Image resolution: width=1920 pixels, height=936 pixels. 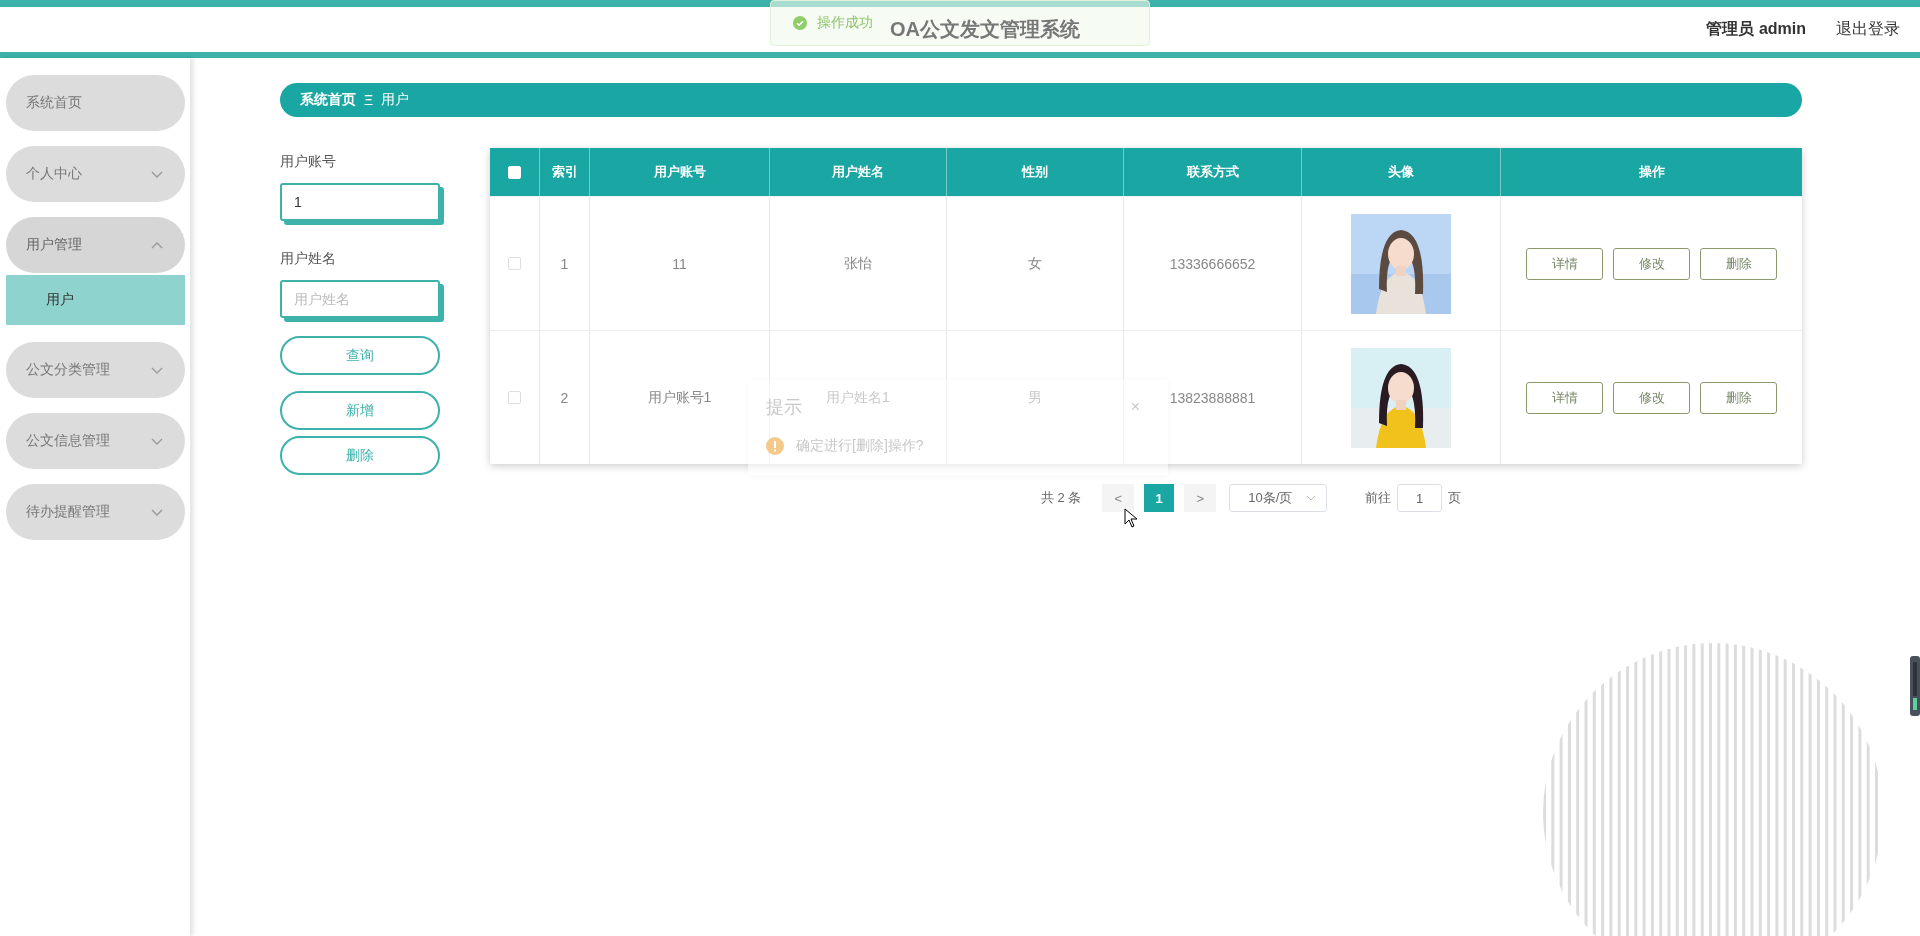 What do you see at coordinates (360, 299) in the screenshot?
I see `input-field: 用户姓名` at bounding box center [360, 299].